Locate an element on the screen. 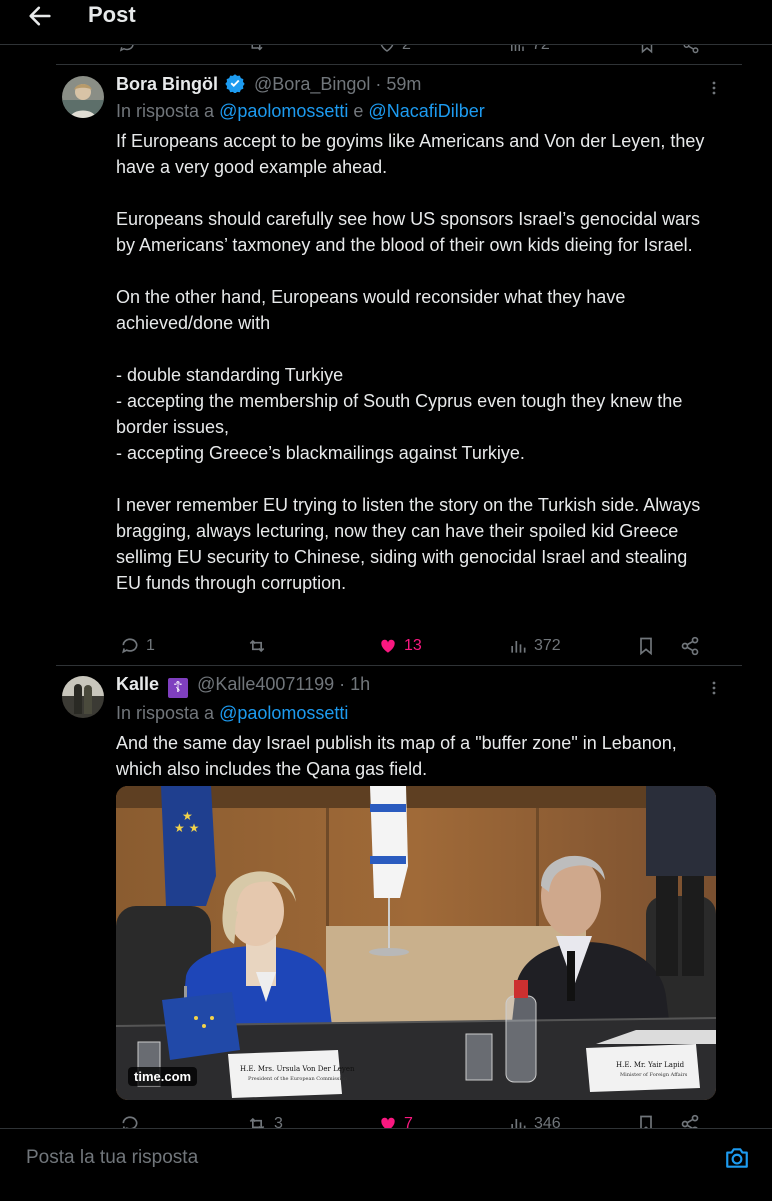 The image size is (772, 1201). page-title: Post is located at coordinates (112, 14).